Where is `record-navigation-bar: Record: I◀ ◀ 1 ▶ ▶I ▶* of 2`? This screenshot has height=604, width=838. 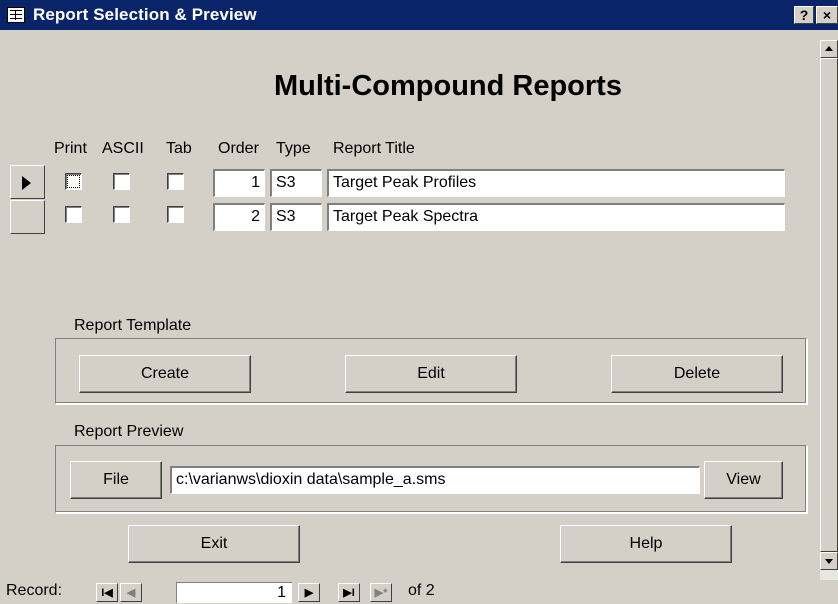
record-navigation-bar: Record: I◀ ◀ 1 ▶ ▶I ▶* of 2 is located at coordinates (419, 592).